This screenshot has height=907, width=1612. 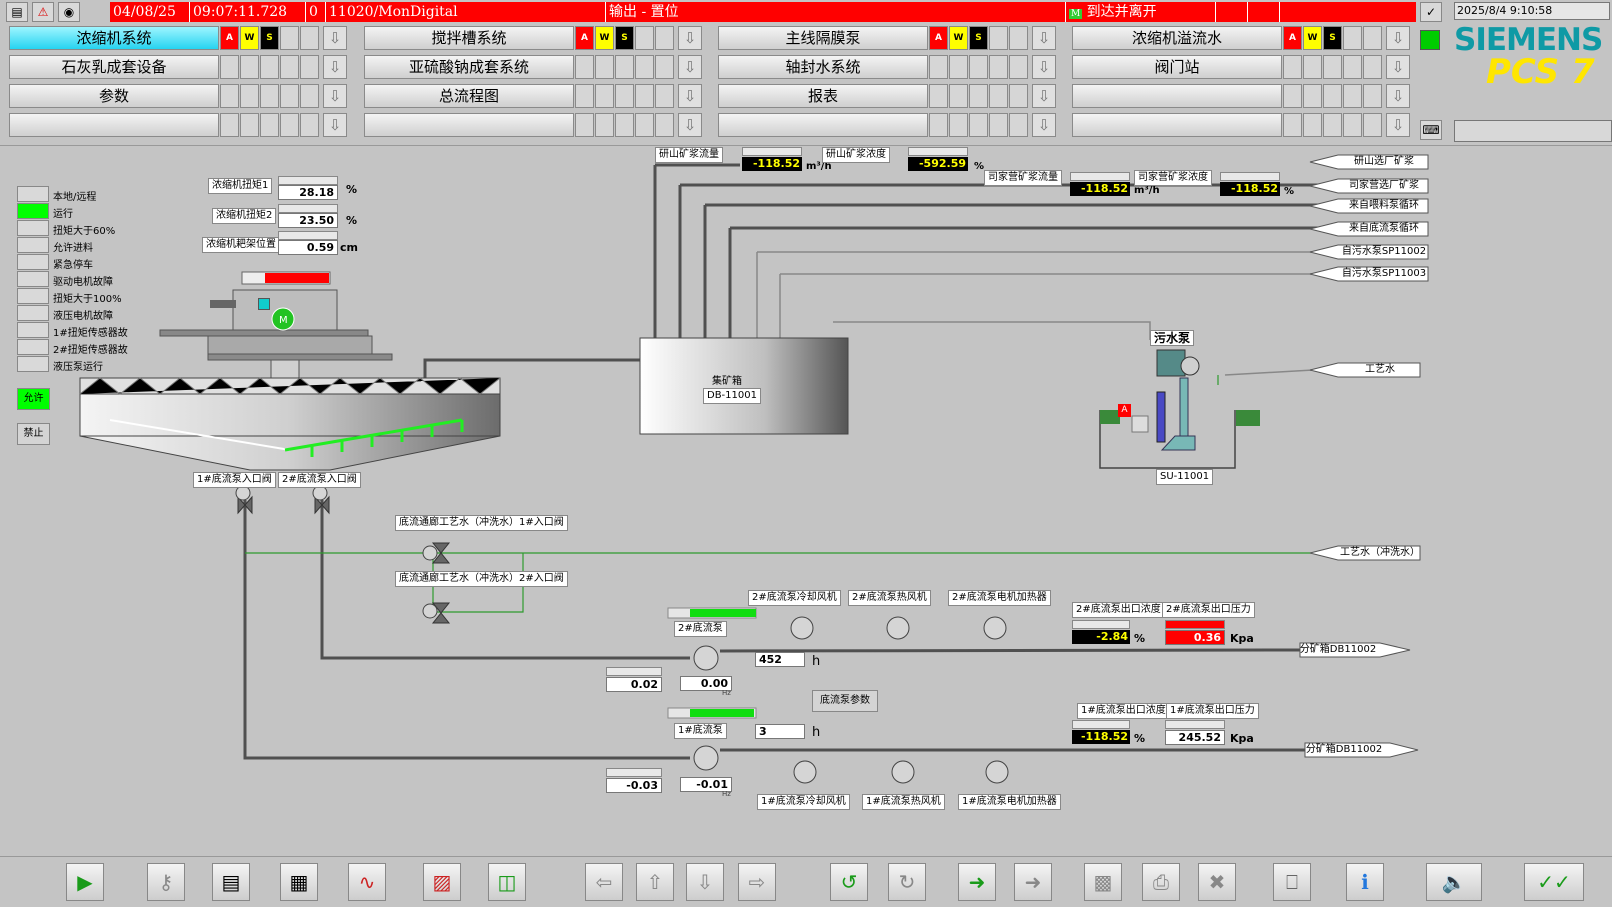 What do you see at coordinates (1101, 724) in the screenshot?
I see `pump1-out-conc-status` at bounding box center [1101, 724].